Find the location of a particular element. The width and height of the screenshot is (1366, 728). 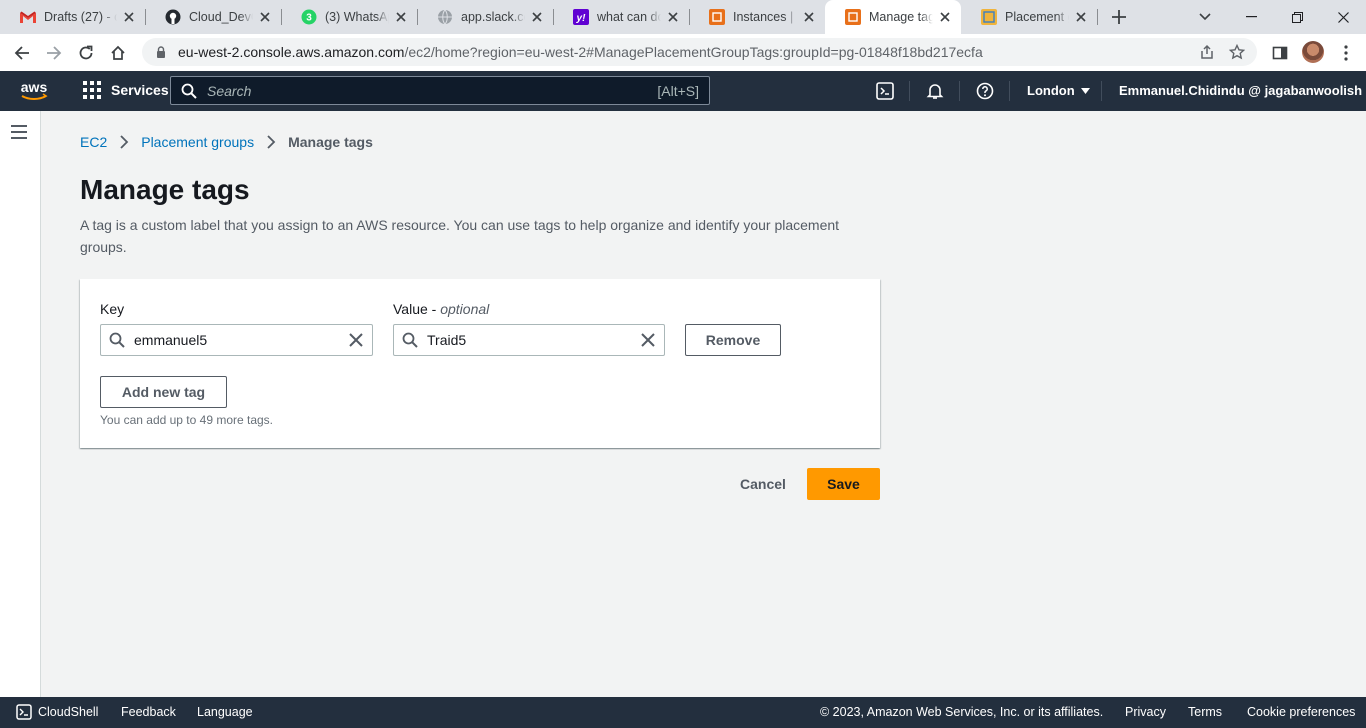

help-icon is located at coordinates (985, 91).